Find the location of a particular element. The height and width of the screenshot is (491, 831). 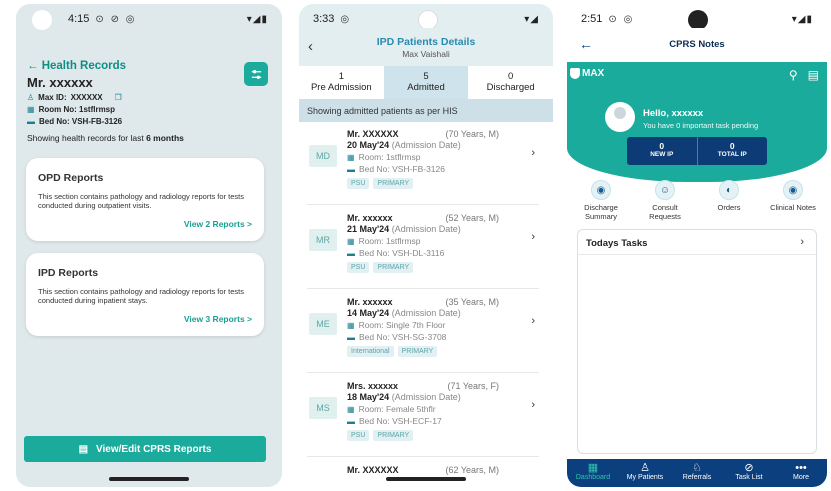

sliders-icon is located at coordinates (256, 74).